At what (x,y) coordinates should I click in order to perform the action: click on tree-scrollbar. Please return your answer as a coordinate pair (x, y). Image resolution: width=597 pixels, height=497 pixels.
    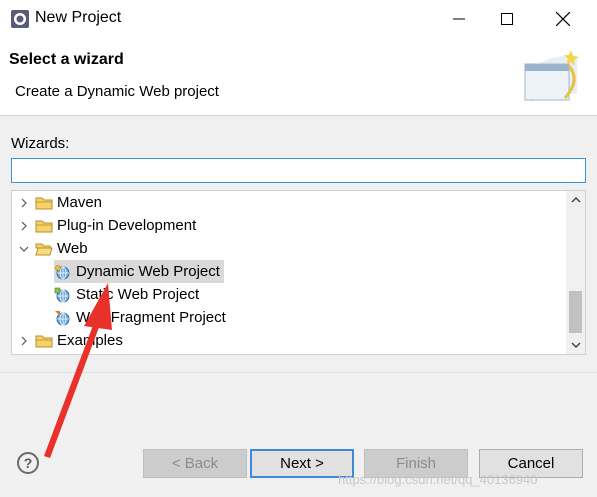
    Looking at the image, I should click on (575, 272).